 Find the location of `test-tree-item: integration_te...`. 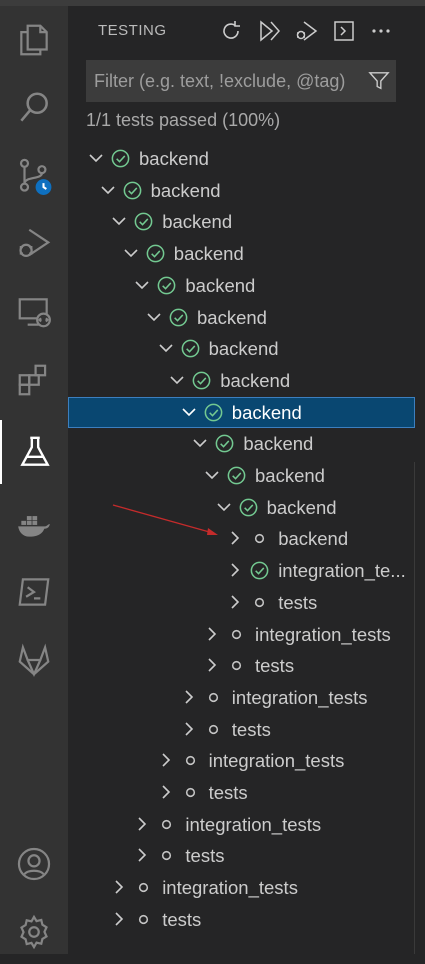

test-tree-item: integration_te... is located at coordinates (241, 570).